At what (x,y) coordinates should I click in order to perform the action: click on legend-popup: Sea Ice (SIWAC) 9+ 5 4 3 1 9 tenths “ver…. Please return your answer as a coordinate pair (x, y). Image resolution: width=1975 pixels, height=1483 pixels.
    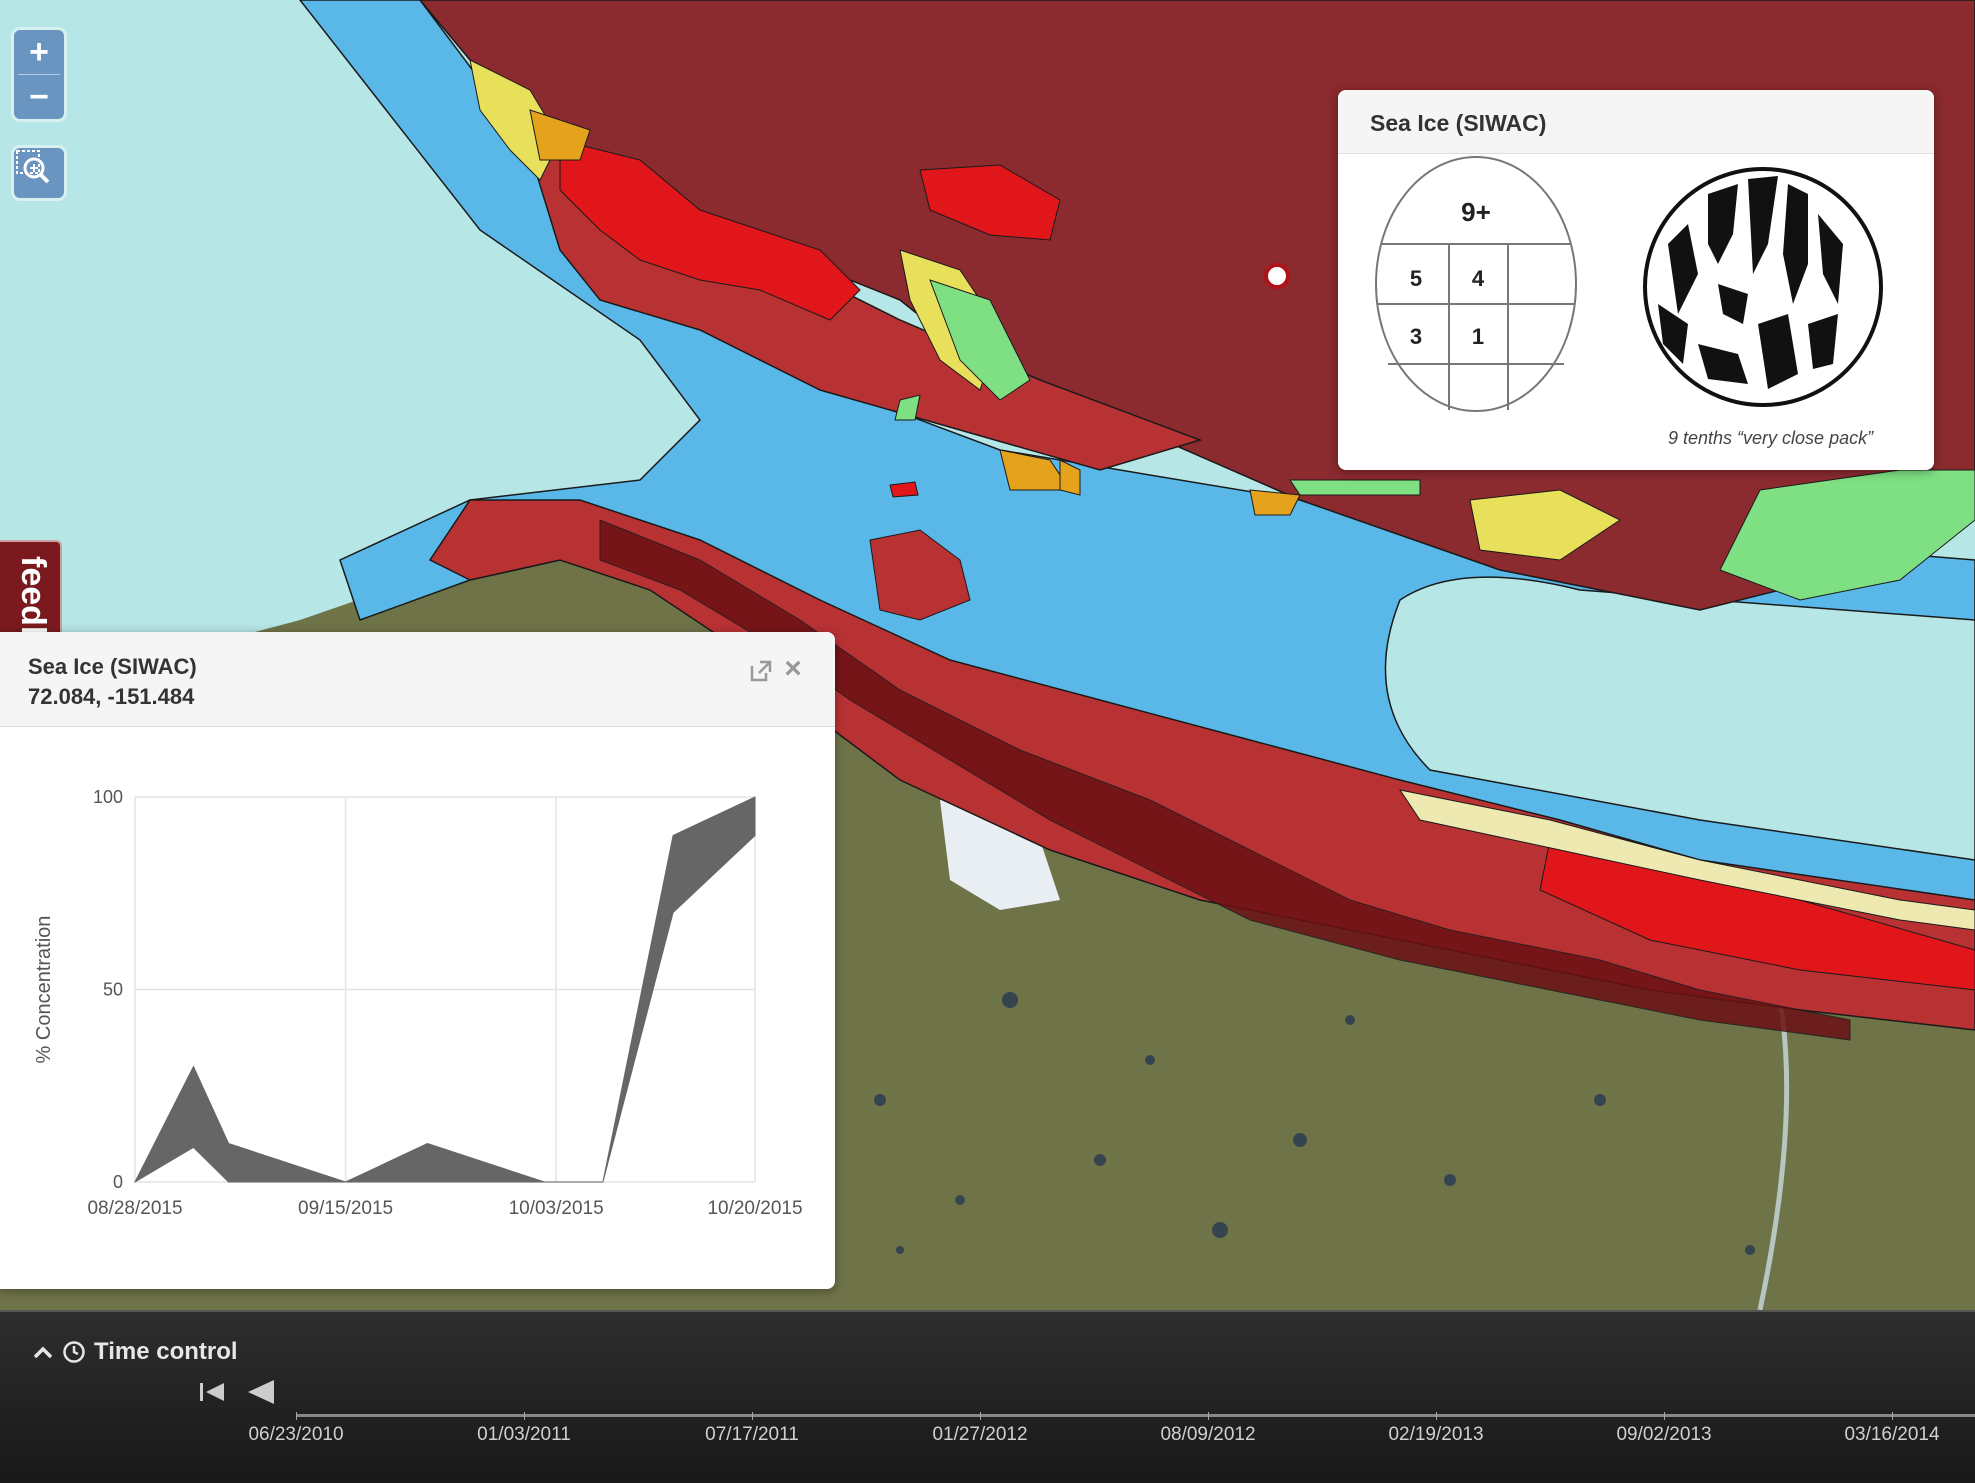
    Looking at the image, I should click on (1636, 280).